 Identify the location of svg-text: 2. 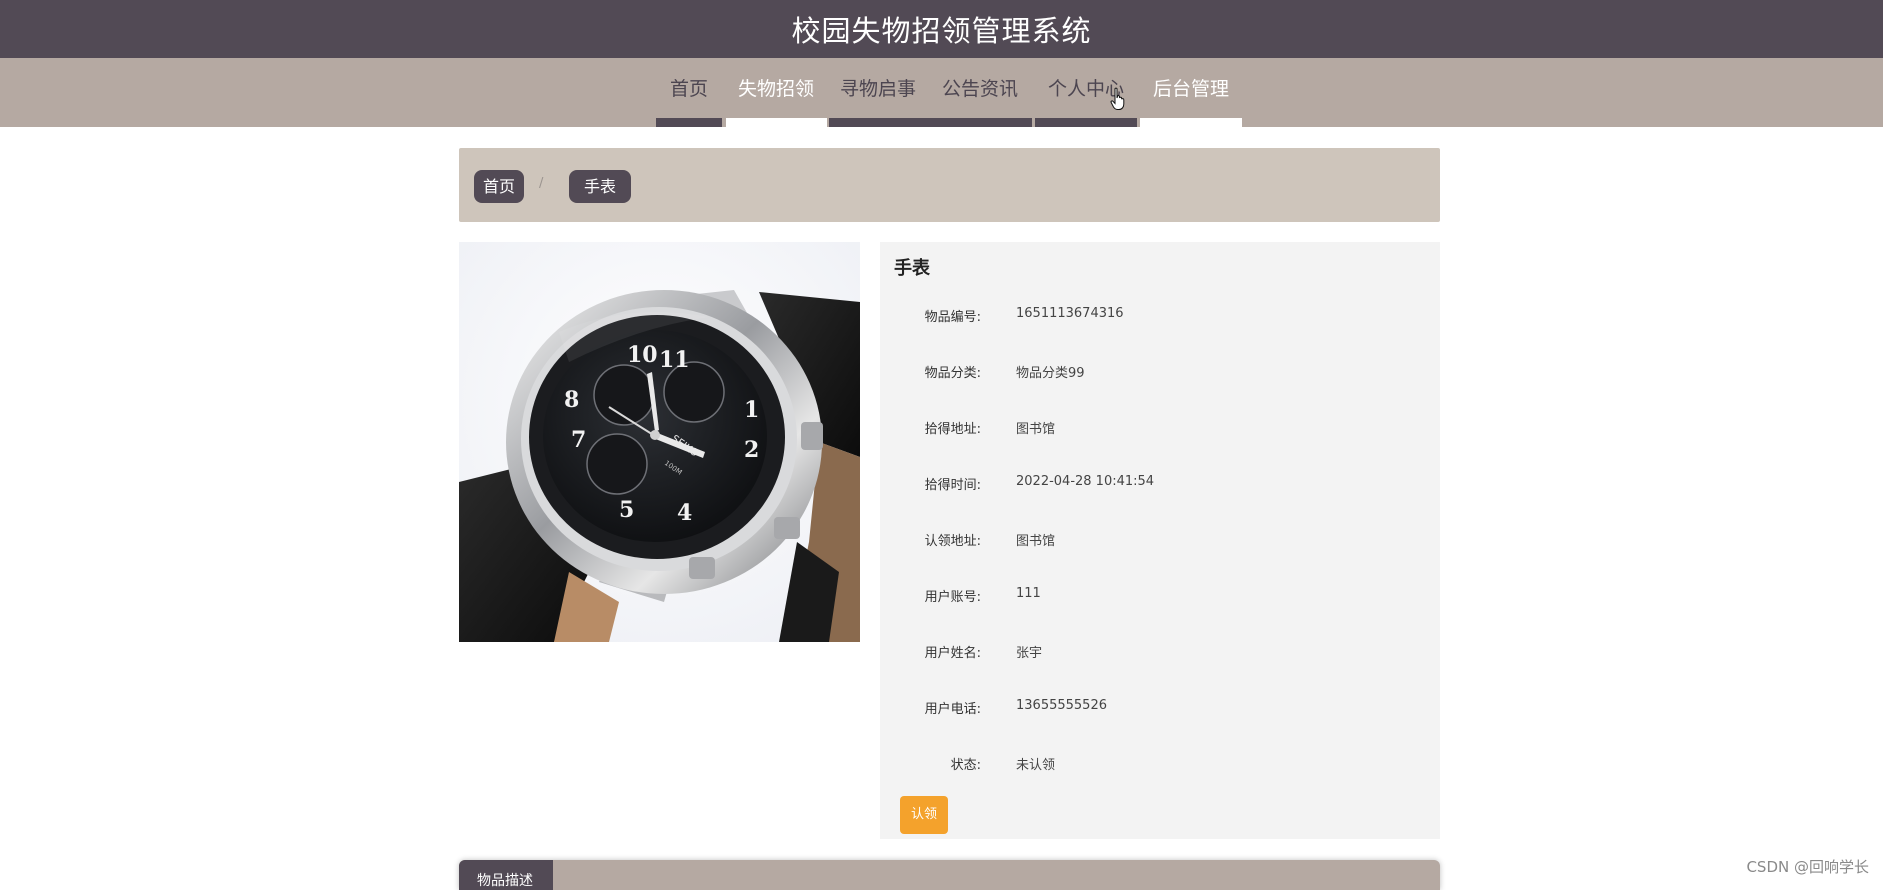
(751, 450).